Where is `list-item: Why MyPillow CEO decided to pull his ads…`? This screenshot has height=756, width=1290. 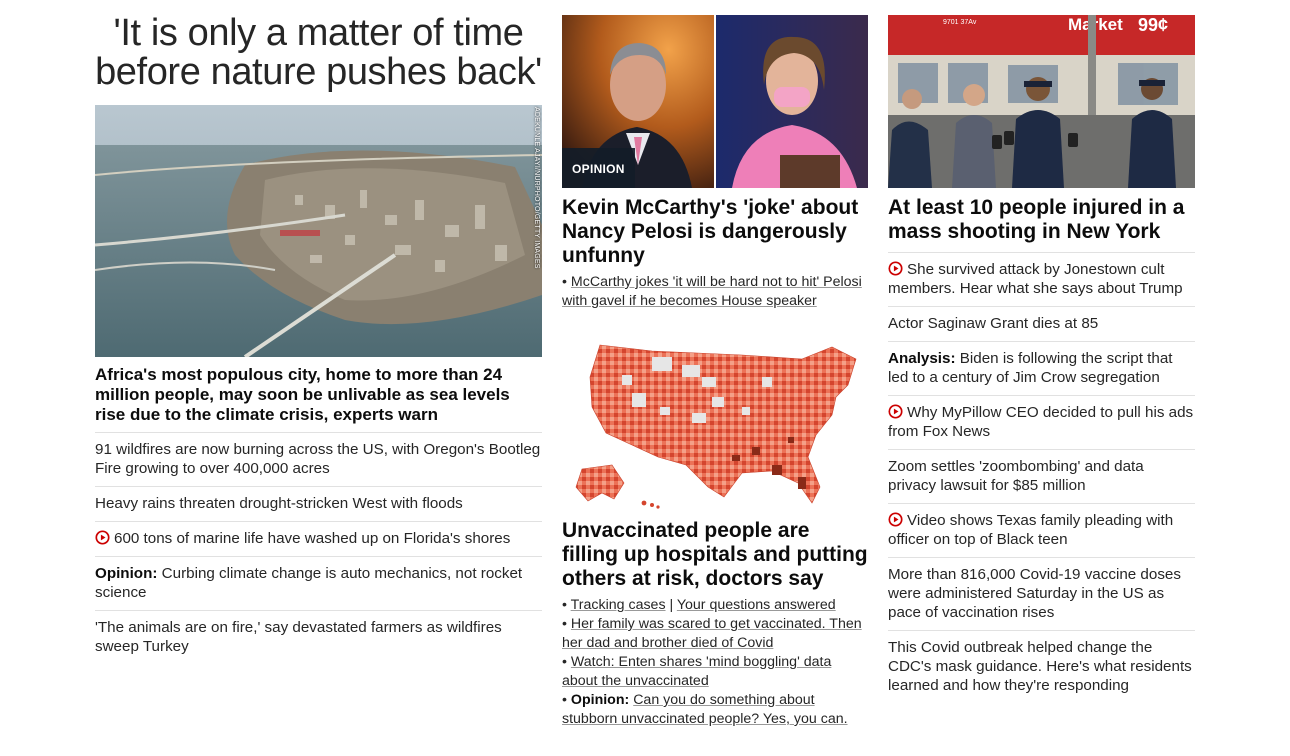 list-item: Why MyPillow CEO decided to pull his ads… is located at coordinates (1041, 422).